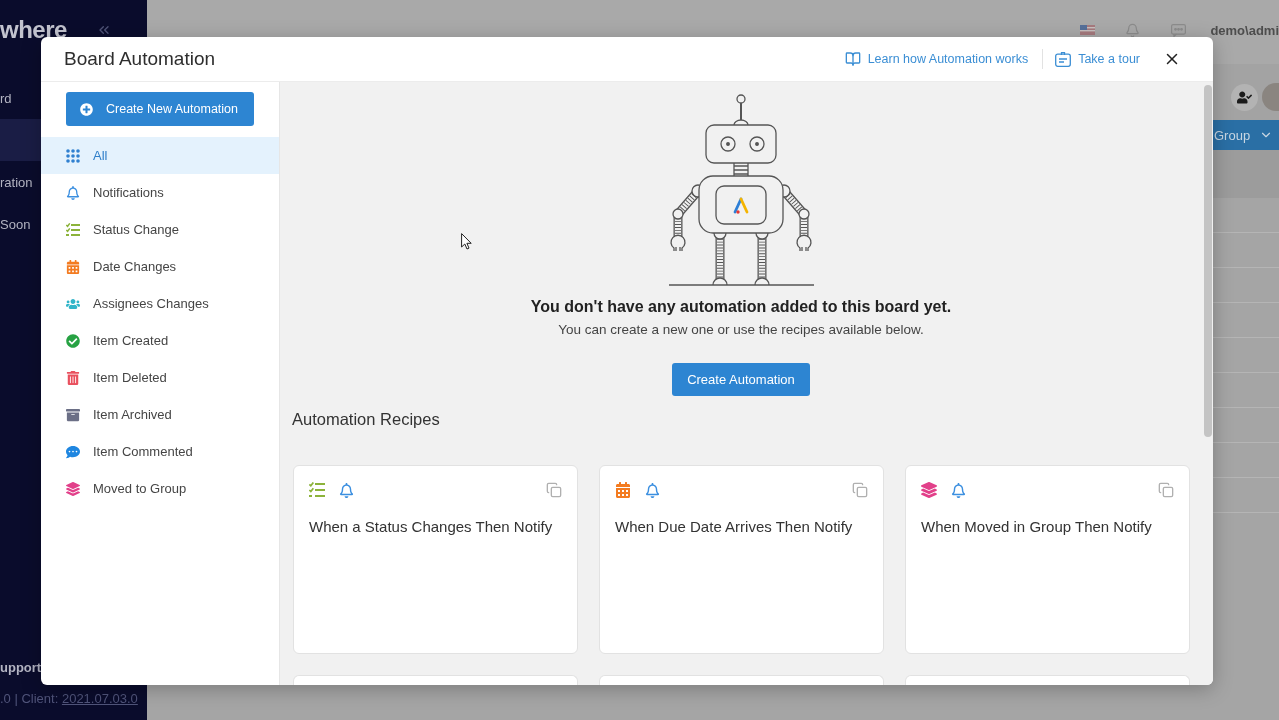 The width and height of the screenshot is (1279, 720). Describe the element at coordinates (734, 527) in the screenshot. I see `recipe-title: When Due Date Arrives Then Notify` at that location.